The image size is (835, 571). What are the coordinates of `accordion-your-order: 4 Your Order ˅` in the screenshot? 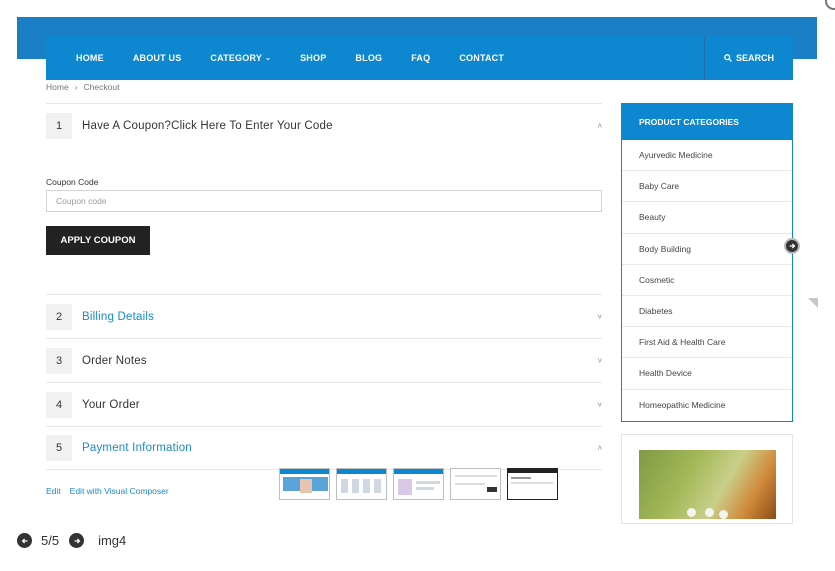 It's located at (324, 404).